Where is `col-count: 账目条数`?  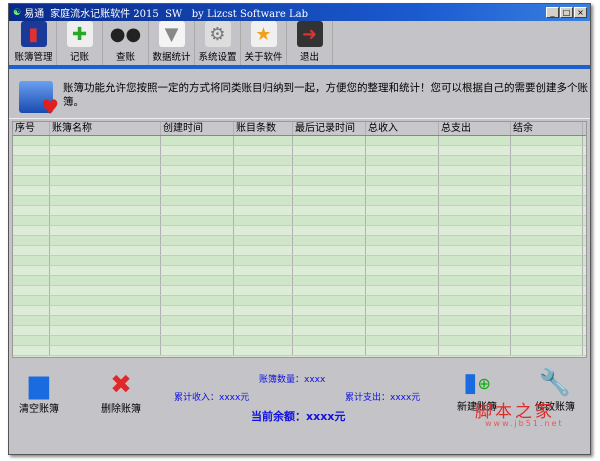
col-count: 账目条数 is located at coordinates (263, 128).